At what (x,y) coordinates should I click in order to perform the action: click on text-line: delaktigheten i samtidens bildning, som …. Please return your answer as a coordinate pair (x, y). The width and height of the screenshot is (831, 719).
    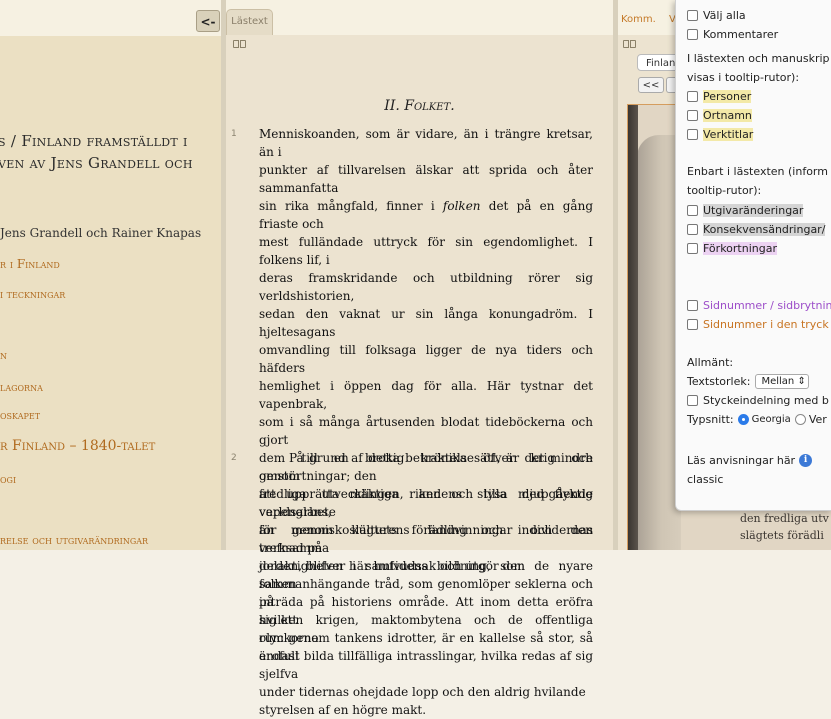
    Looking at the image, I should click on (426, 575).